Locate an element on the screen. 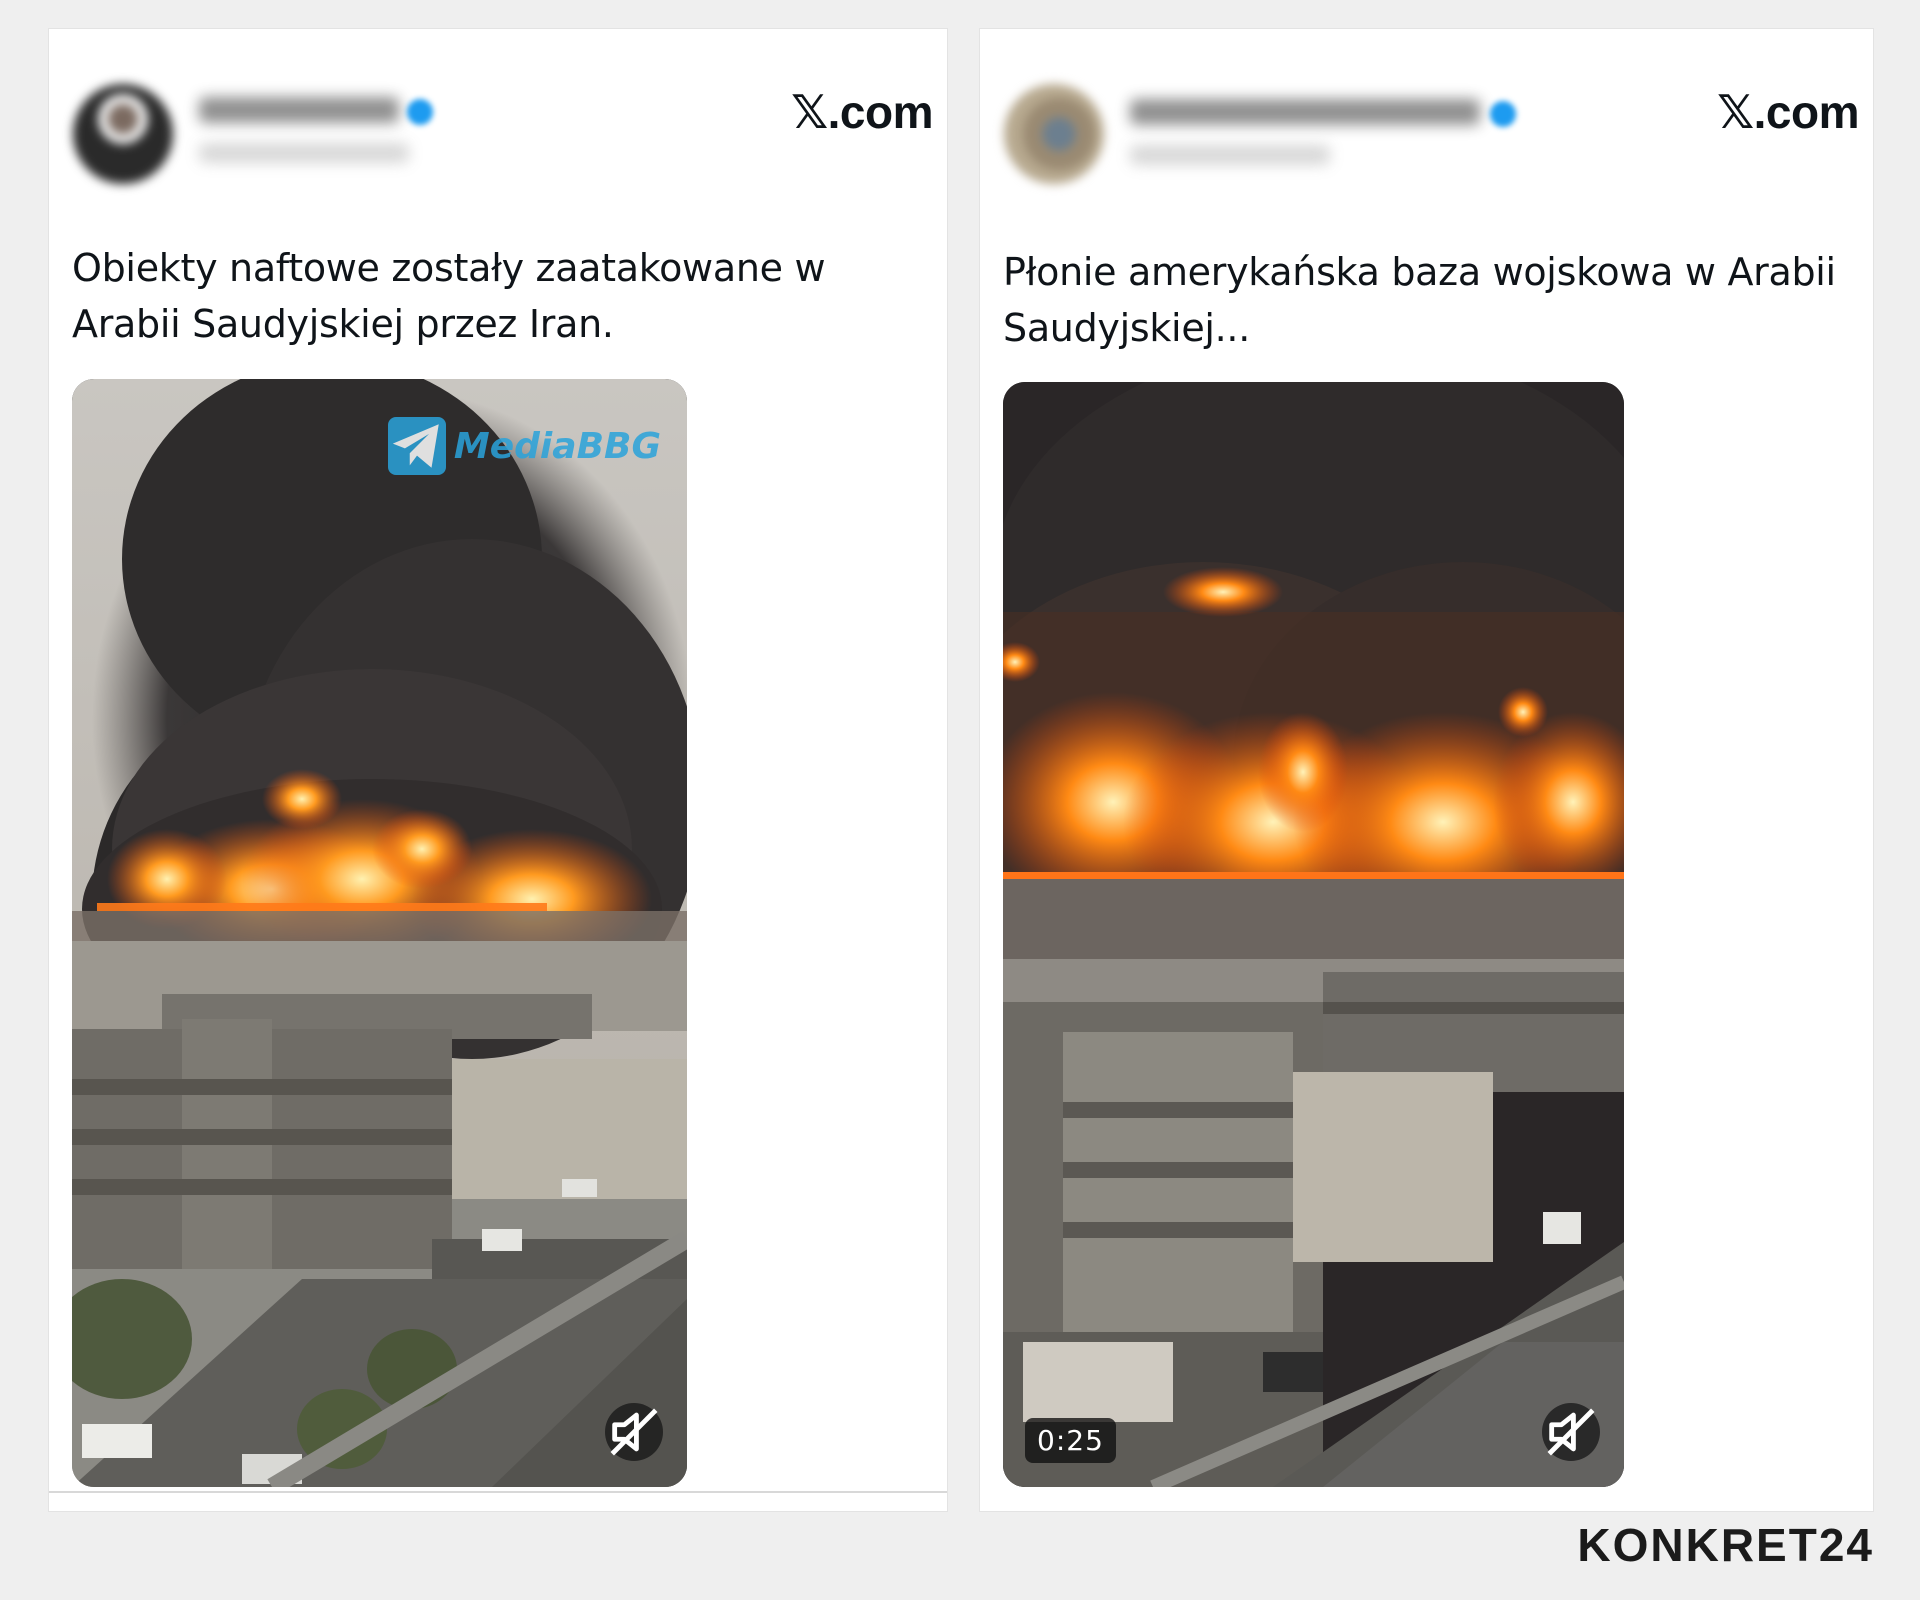 The width and height of the screenshot is (1920, 1600). konkret24-logo: KONKRET24 is located at coordinates (1725, 1545).